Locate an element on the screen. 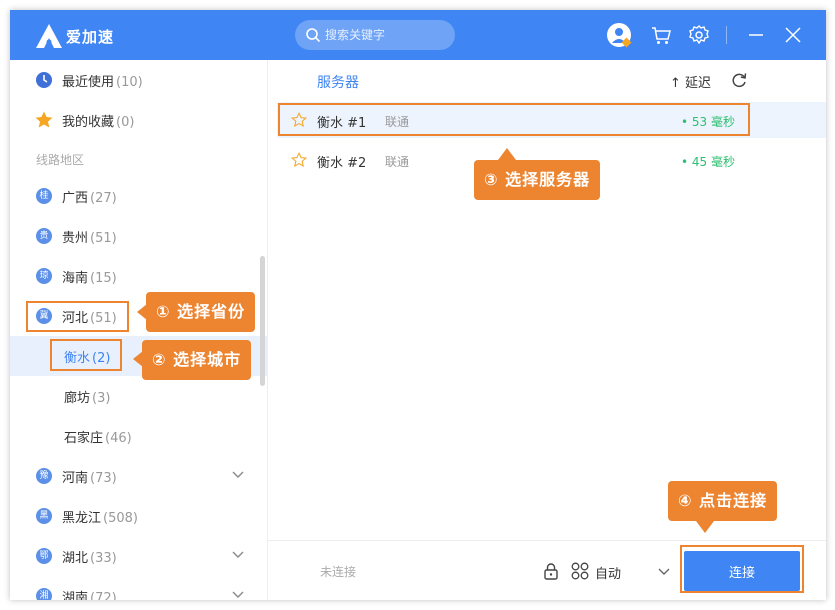 The height and width of the screenshot is (610, 835). sidebar-item-guangxi: 桂 广西 (27) is located at coordinates (138, 196).